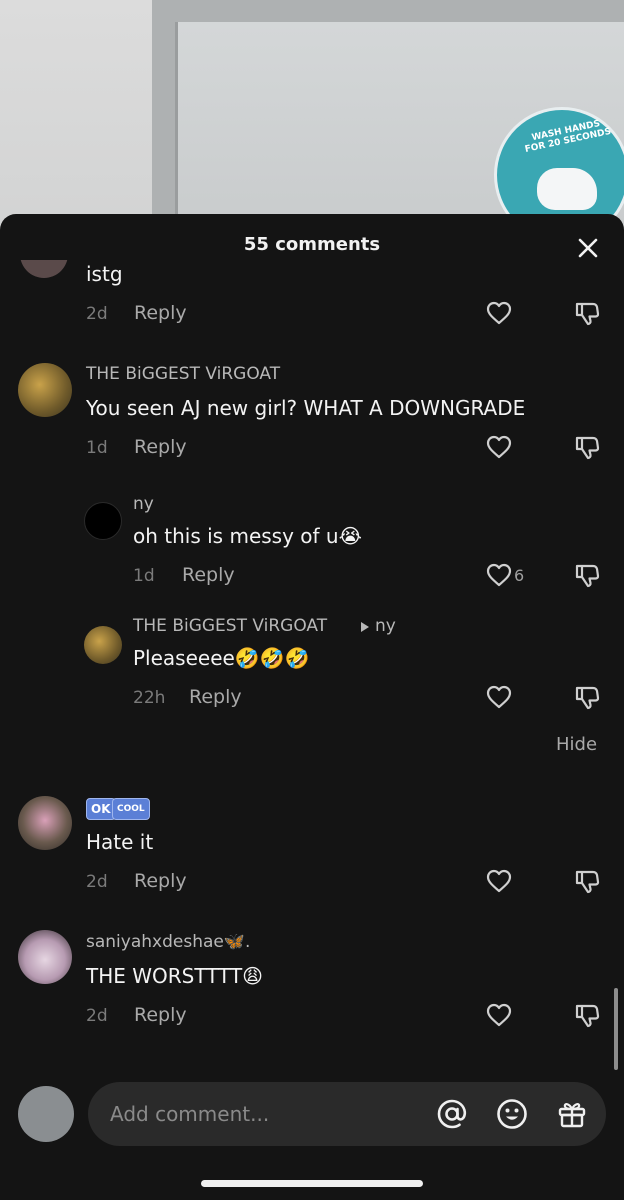 Image resolution: width=624 pixels, height=1200 pixels. I want to click on like-count: 6, so click(519, 575).